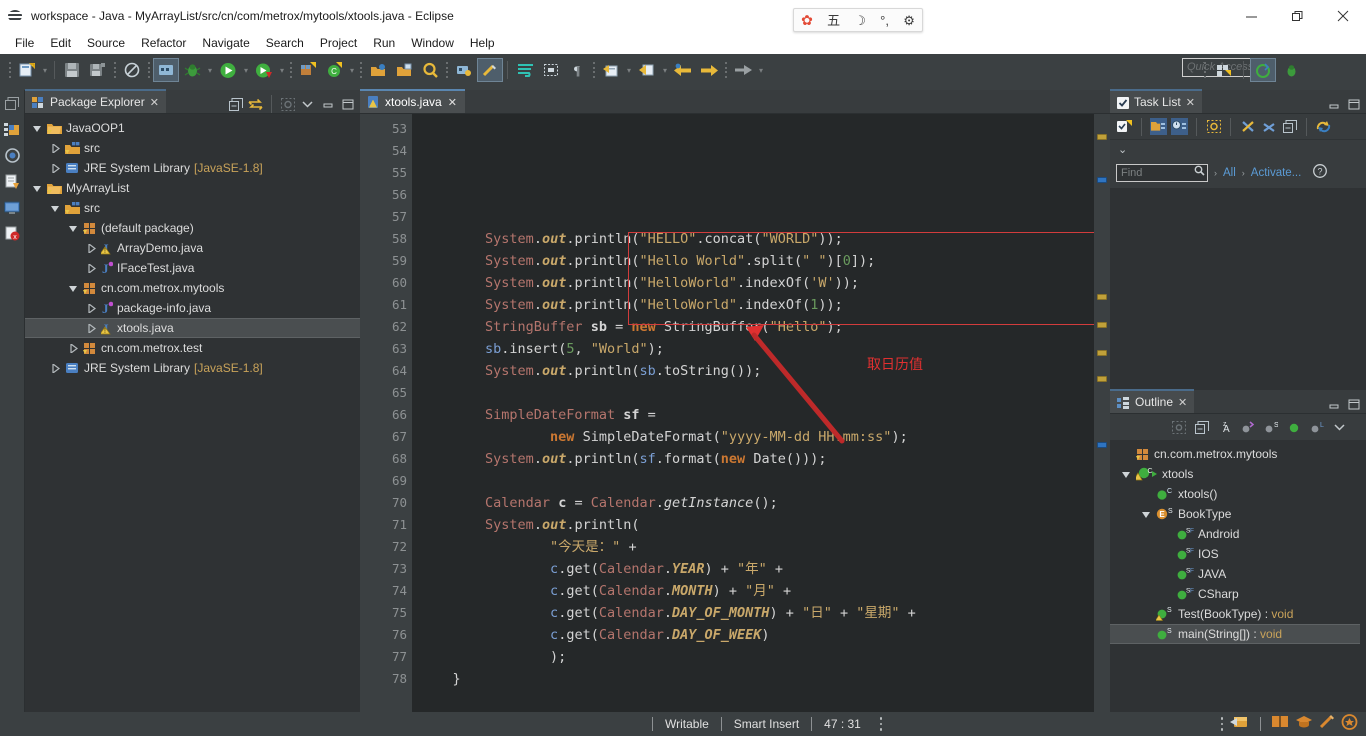  What do you see at coordinates (1224, 427) in the screenshot?
I see `sort-alphabetically-icon: Az` at bounding box center [1224, 427].